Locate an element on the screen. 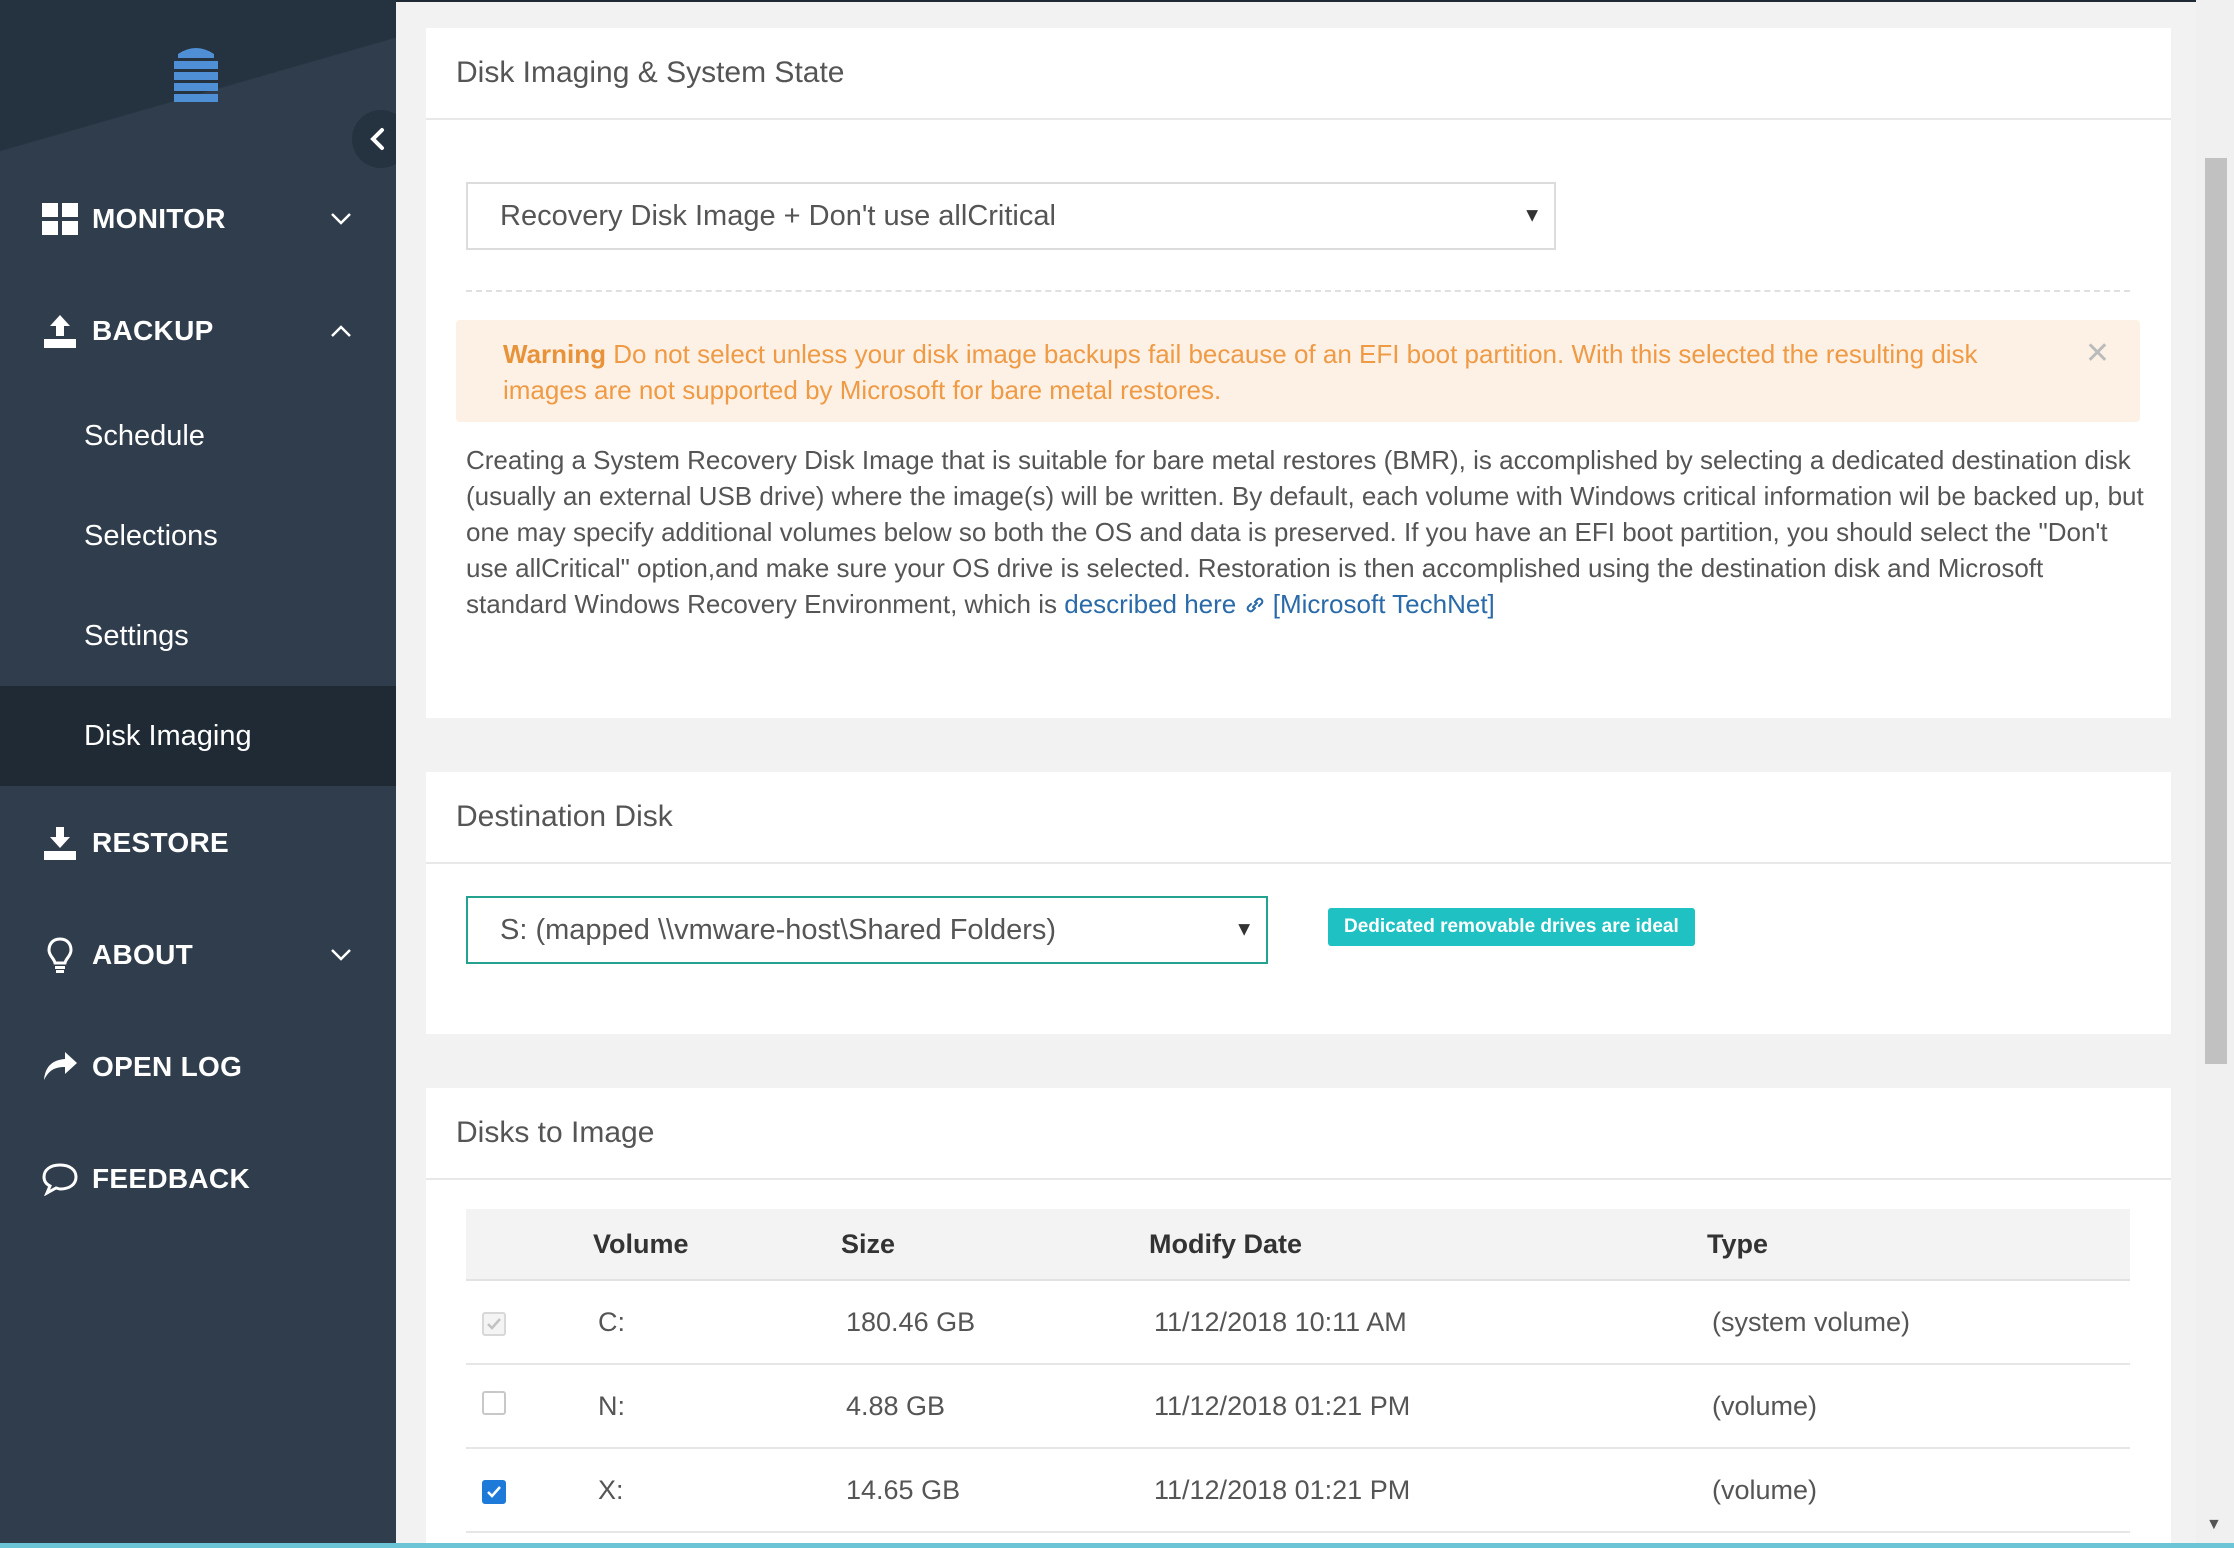  sidebar-item-disk-imaging: Disk Imaging is located at coordinates (198, 736).